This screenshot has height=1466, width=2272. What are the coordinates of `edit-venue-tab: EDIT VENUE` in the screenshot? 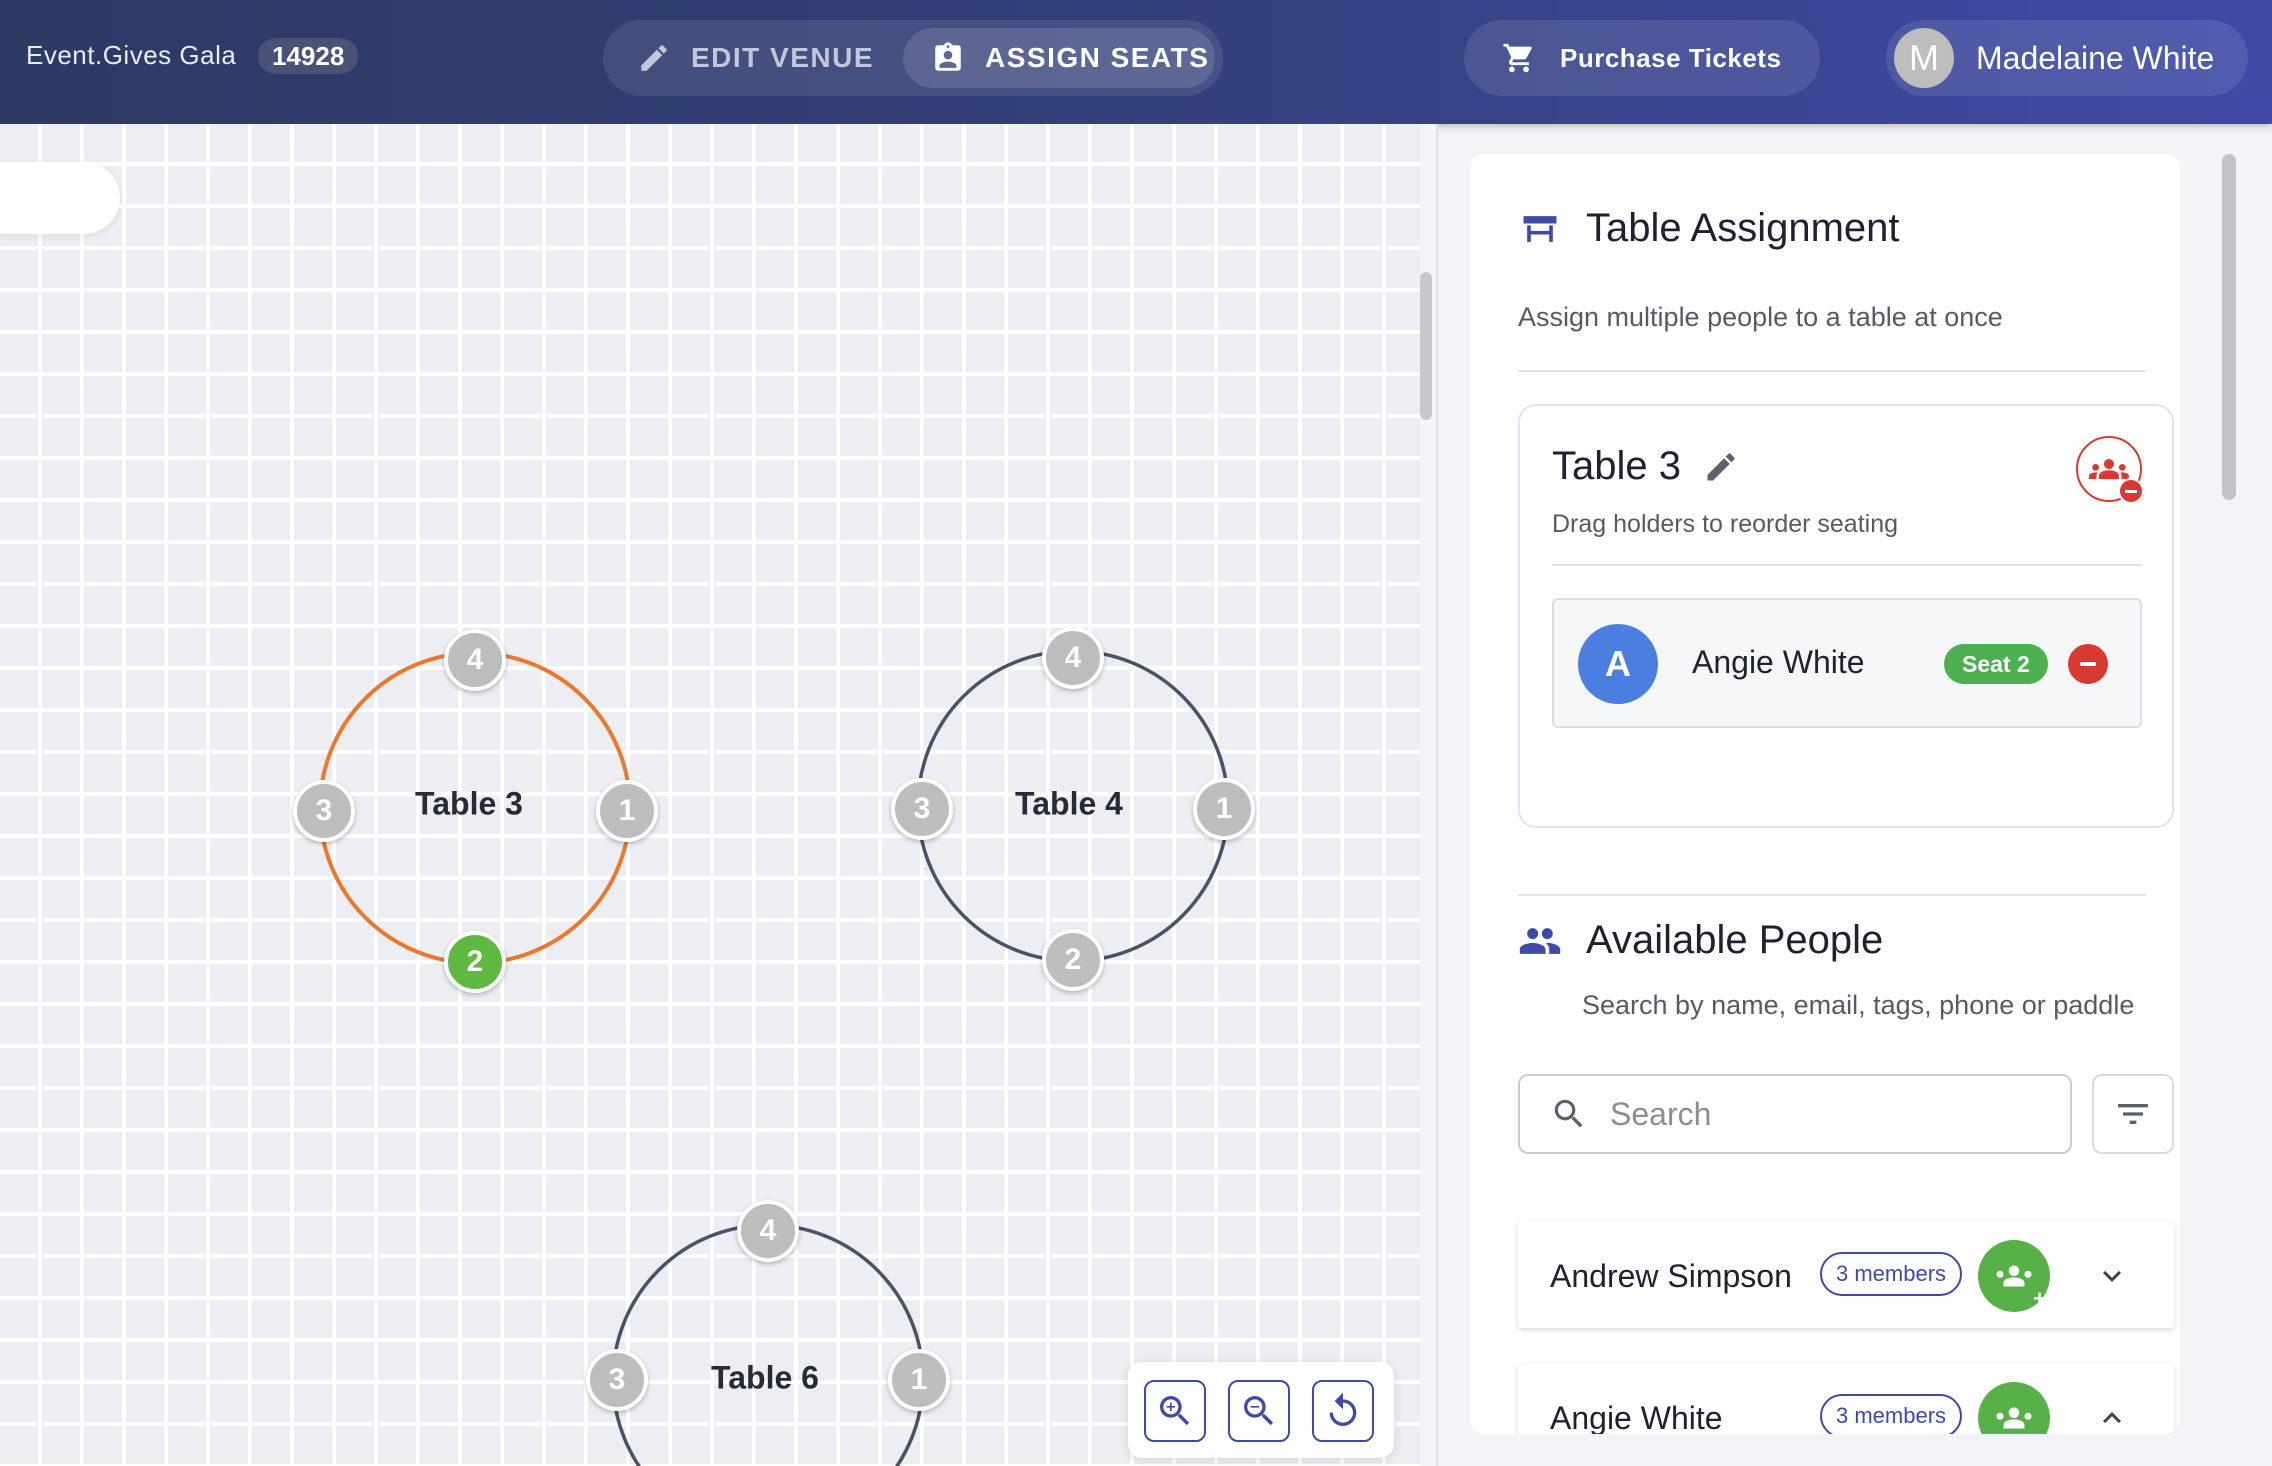 It's located at (755, 58).